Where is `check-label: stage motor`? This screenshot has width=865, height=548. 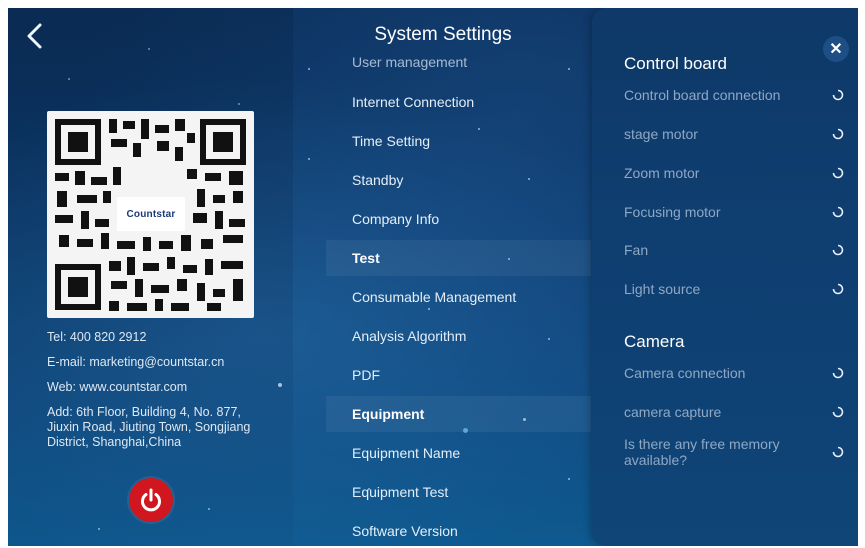
check-label: stage motor is located at coordinates (661, 134).